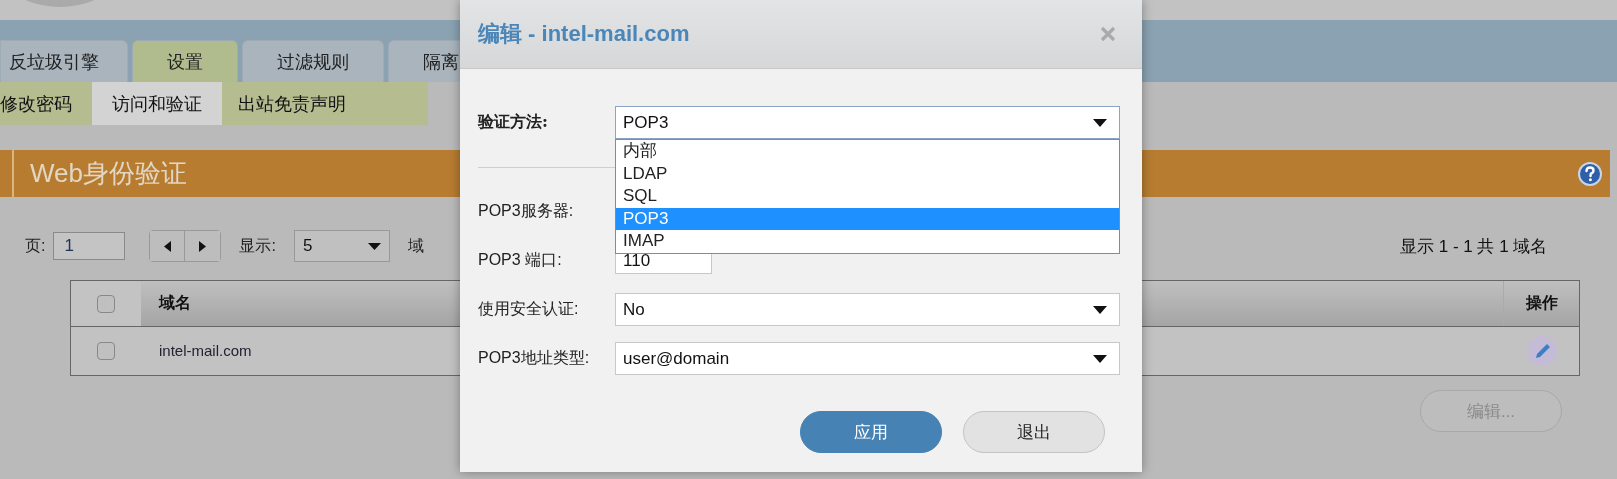  Describe the element at coordinates (528, 308) in the screenshot. I see `field-label: 使用安全认证:` at that location.